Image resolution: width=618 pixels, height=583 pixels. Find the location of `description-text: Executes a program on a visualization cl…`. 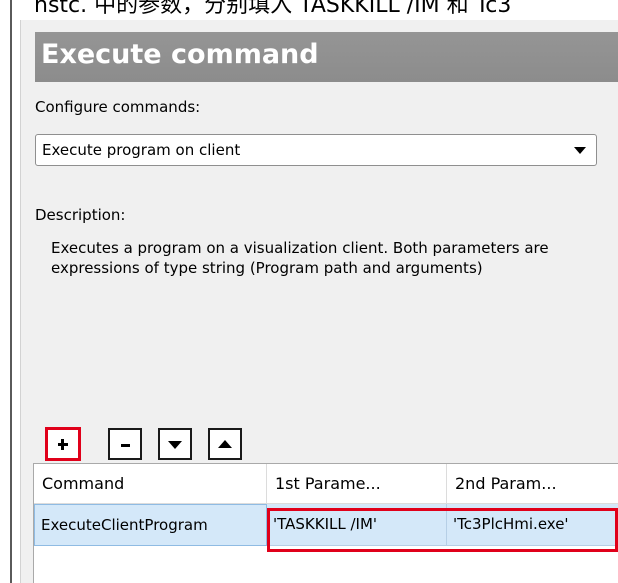

description-text: Executes a program on a visualization cl… is located at coordinates (300, 258).